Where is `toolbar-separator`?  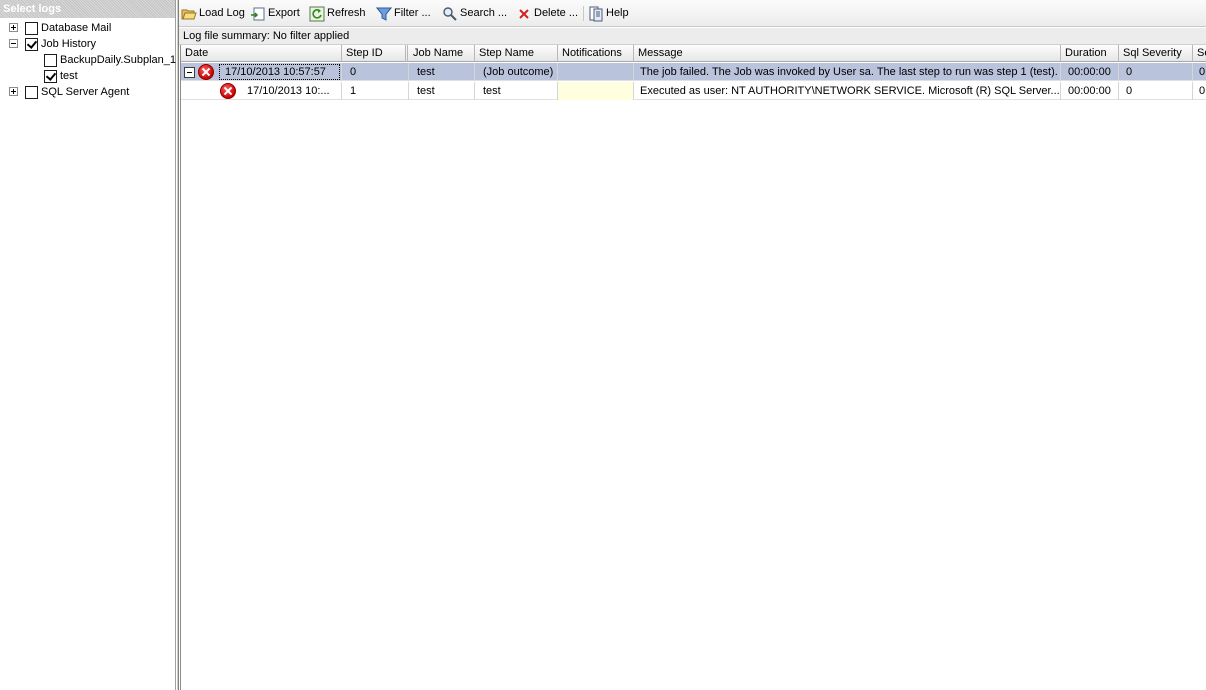 toolbar-separator is located at coordinates (583, 13).